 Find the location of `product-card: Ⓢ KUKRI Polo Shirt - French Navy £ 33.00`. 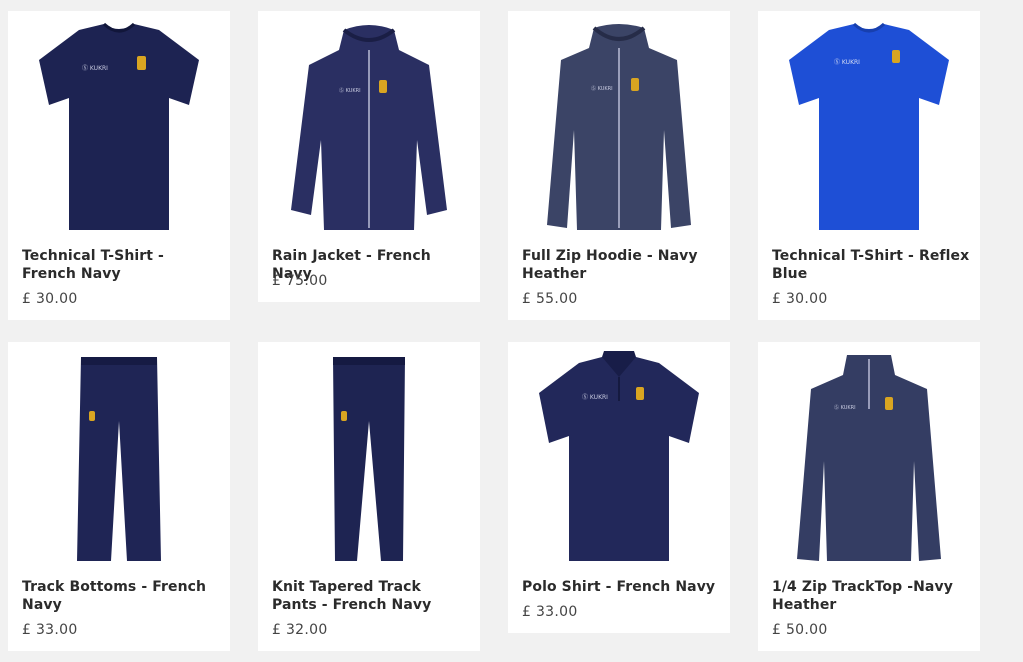

product-card: Ⓢ KUKRI Polo Shirt - French Navy £ 33.00 is located at coordinates (619, 487).